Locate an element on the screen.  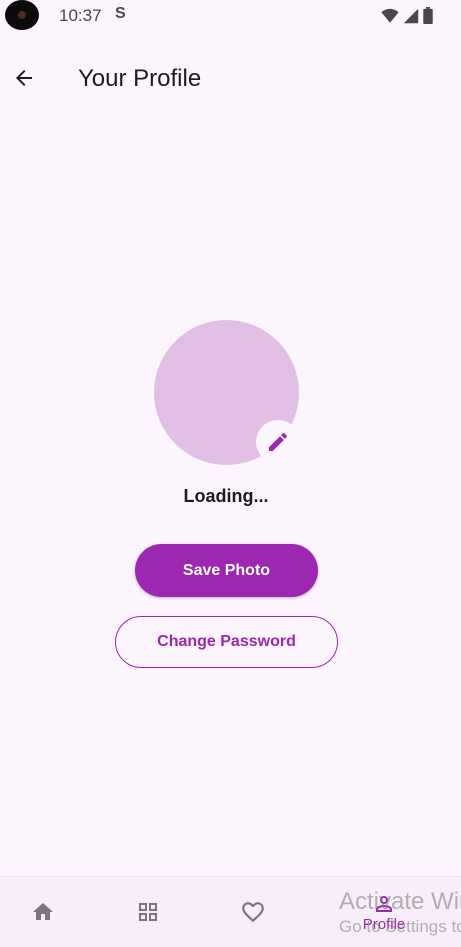
pencil-icon is located at coordinates (278, 441).